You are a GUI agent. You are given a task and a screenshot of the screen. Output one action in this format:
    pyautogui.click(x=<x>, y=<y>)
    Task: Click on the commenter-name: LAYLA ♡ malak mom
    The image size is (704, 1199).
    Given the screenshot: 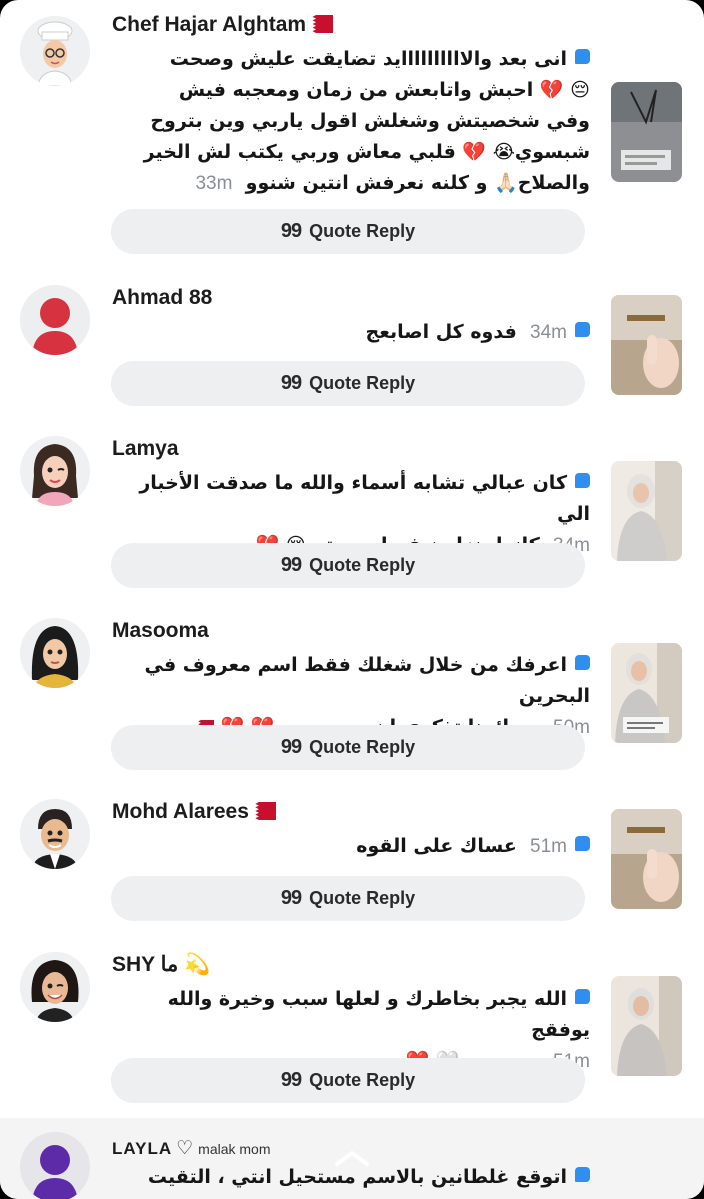 What is the action you would take?
    pyautogui.click(x=191, y=1149)
    